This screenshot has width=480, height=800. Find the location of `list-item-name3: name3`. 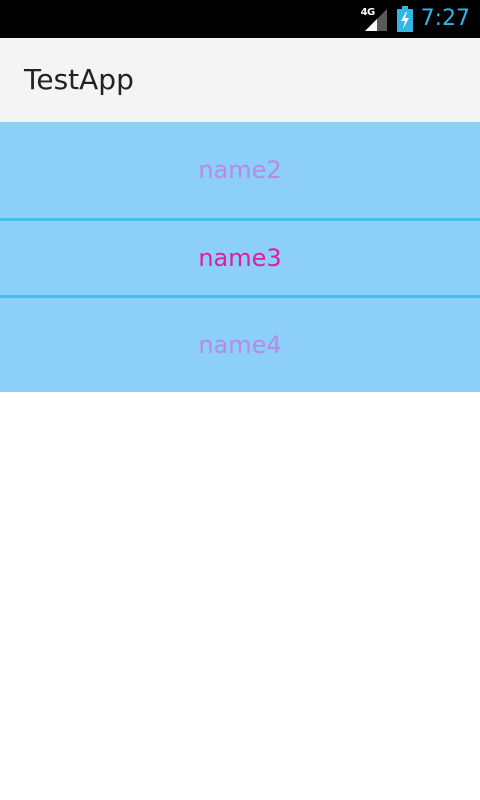

list-item-name3: name3 is located at coordinates (240, 258).